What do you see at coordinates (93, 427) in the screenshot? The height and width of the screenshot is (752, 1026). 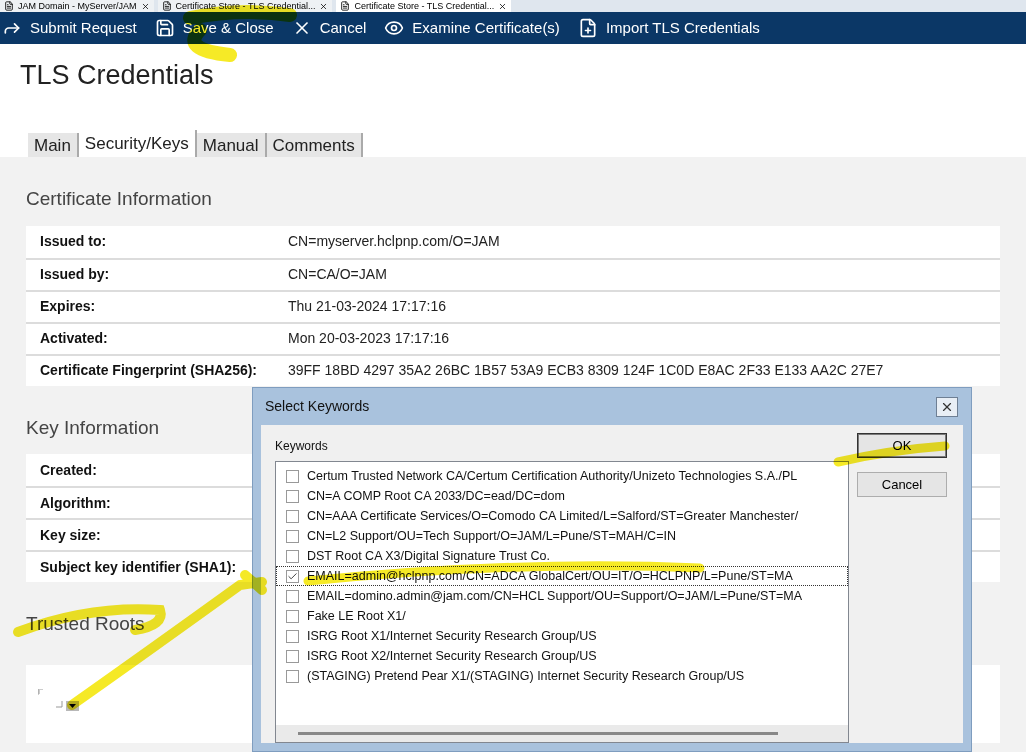 I see `section-heading: Key Information` at bounding box center [93, 427].